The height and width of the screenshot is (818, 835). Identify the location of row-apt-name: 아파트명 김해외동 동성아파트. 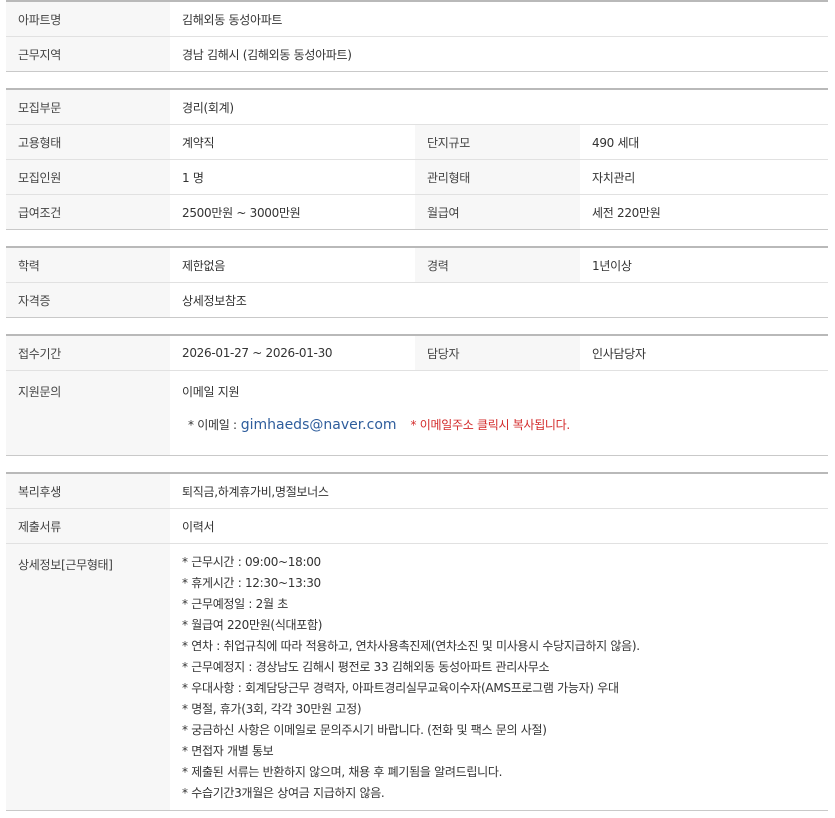
(417, 19).